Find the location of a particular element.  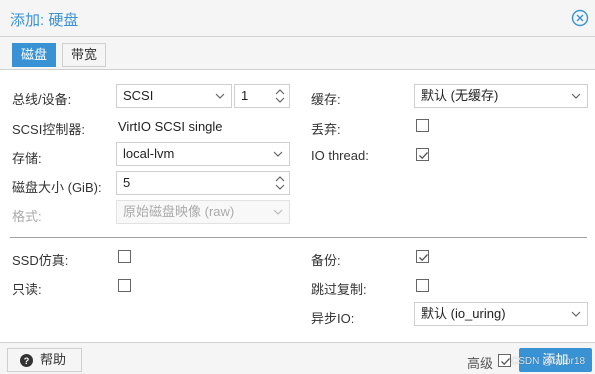

io-thread-checkbox is located at coordinates (422, 154).